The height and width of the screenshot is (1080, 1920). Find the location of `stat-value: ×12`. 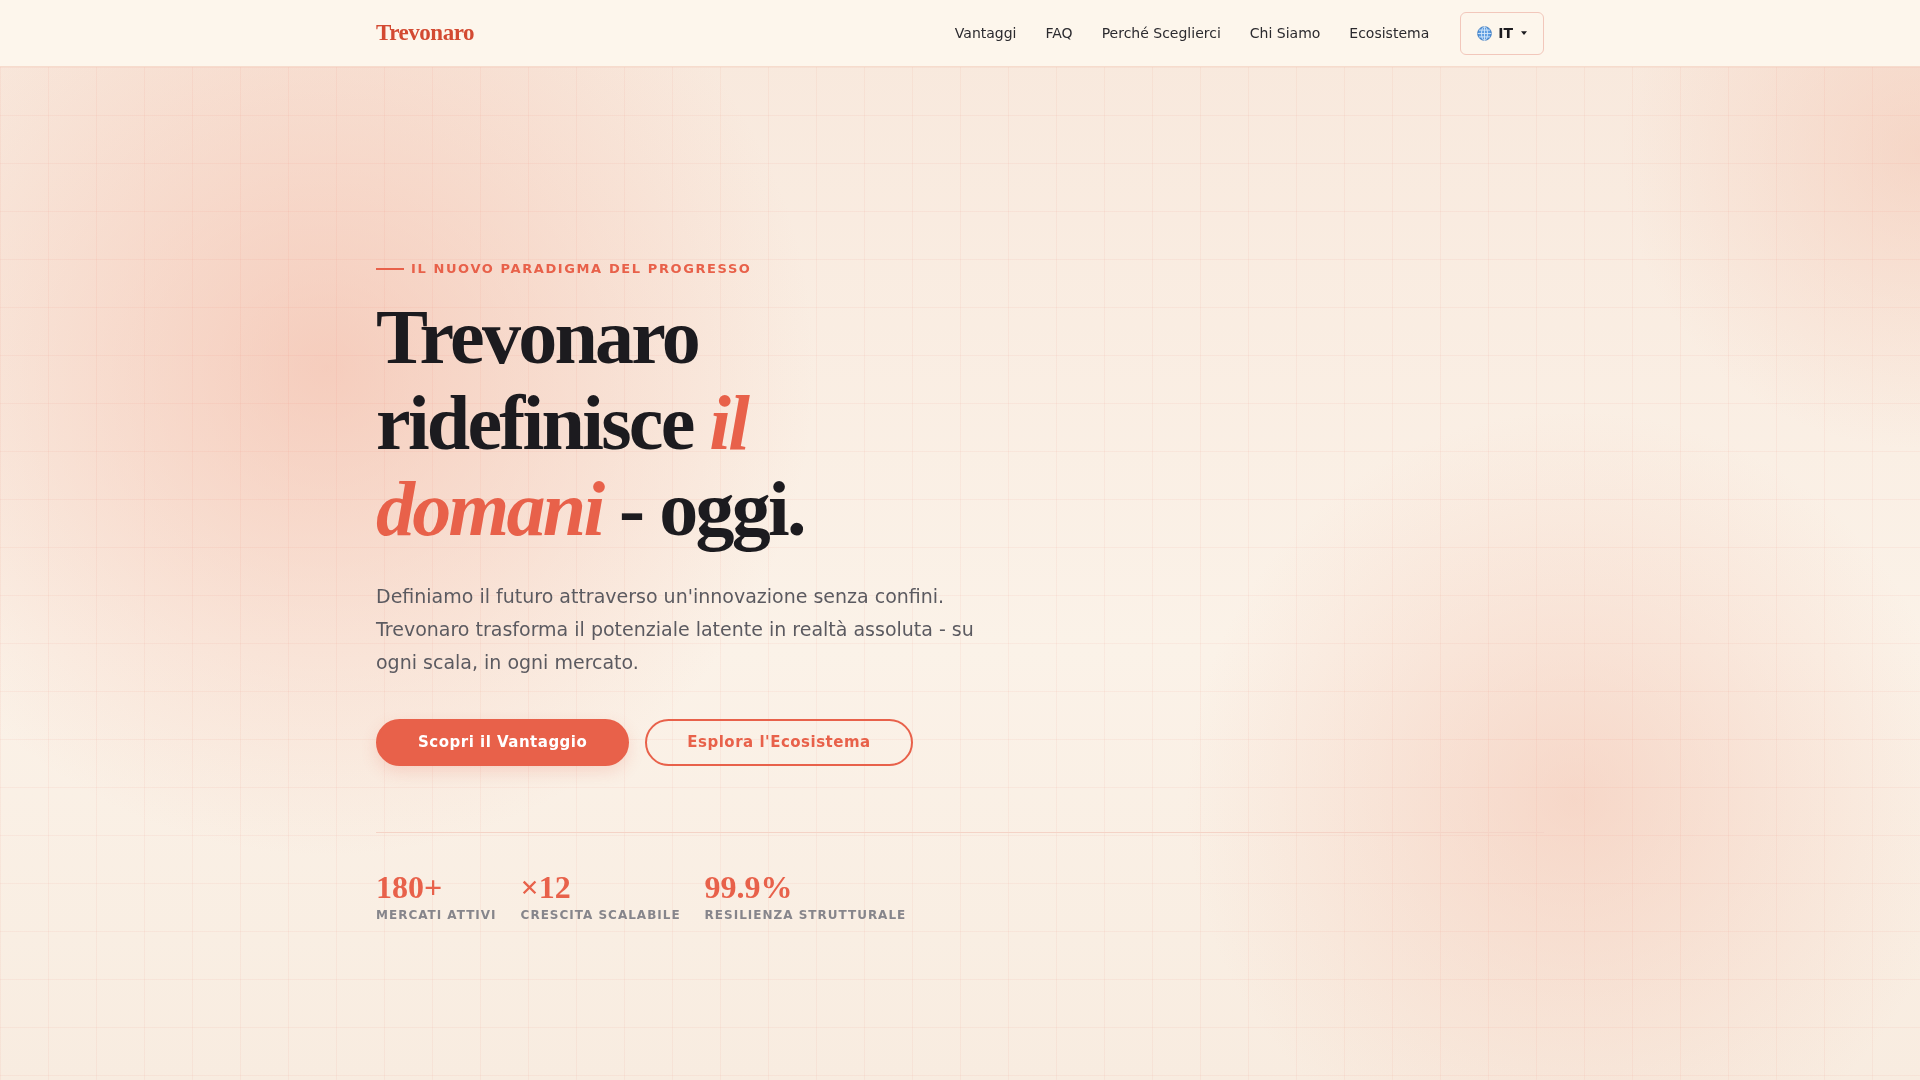

stat-value: ×12 is located at coordinates (546, 887).